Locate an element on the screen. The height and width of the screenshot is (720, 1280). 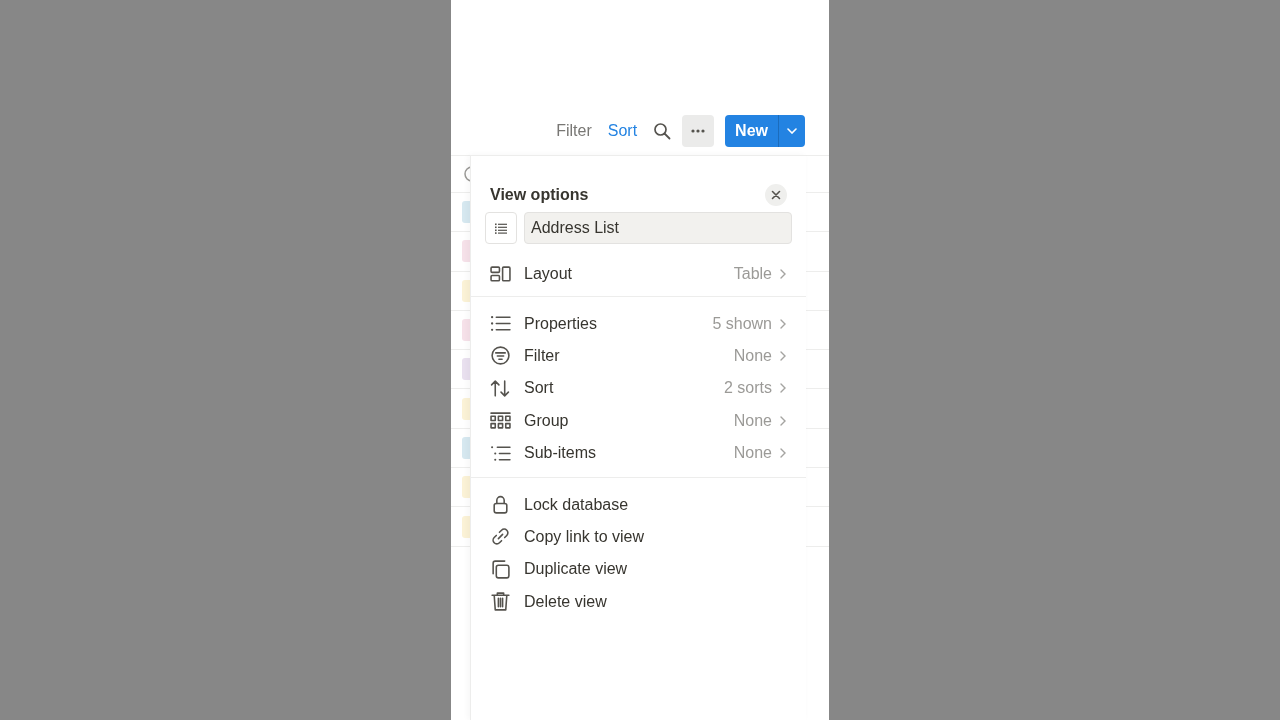
menu-item-label: Lock database is located at coordinates (577, 504).